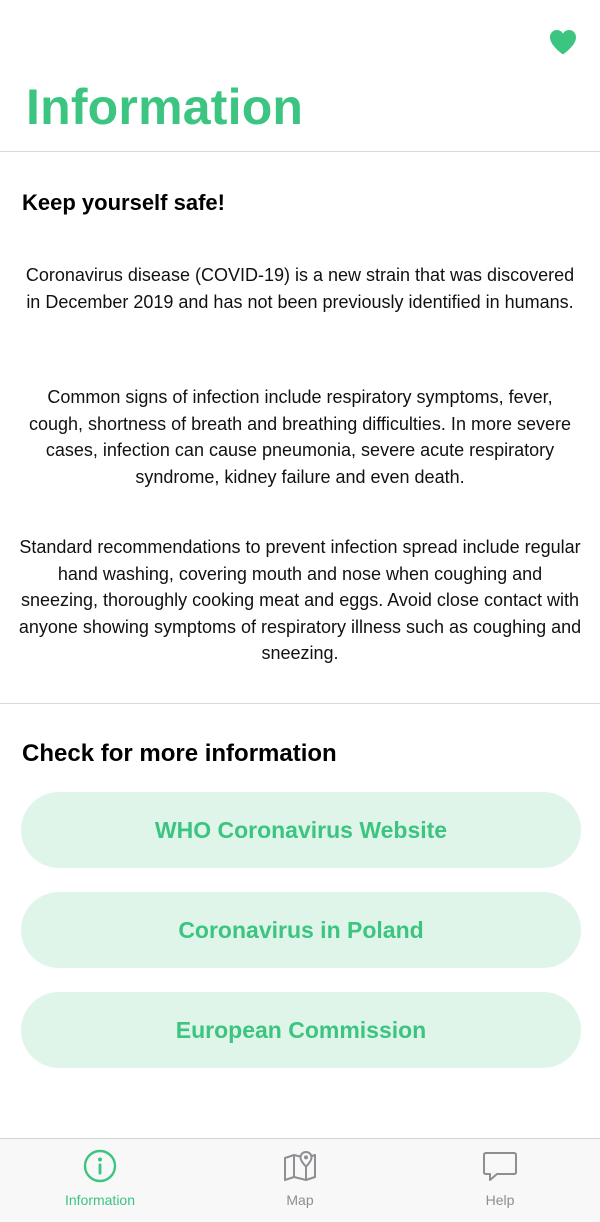 This screenshot has height=1222, width=600. I want to click on heart-icon, so click(563, 42).